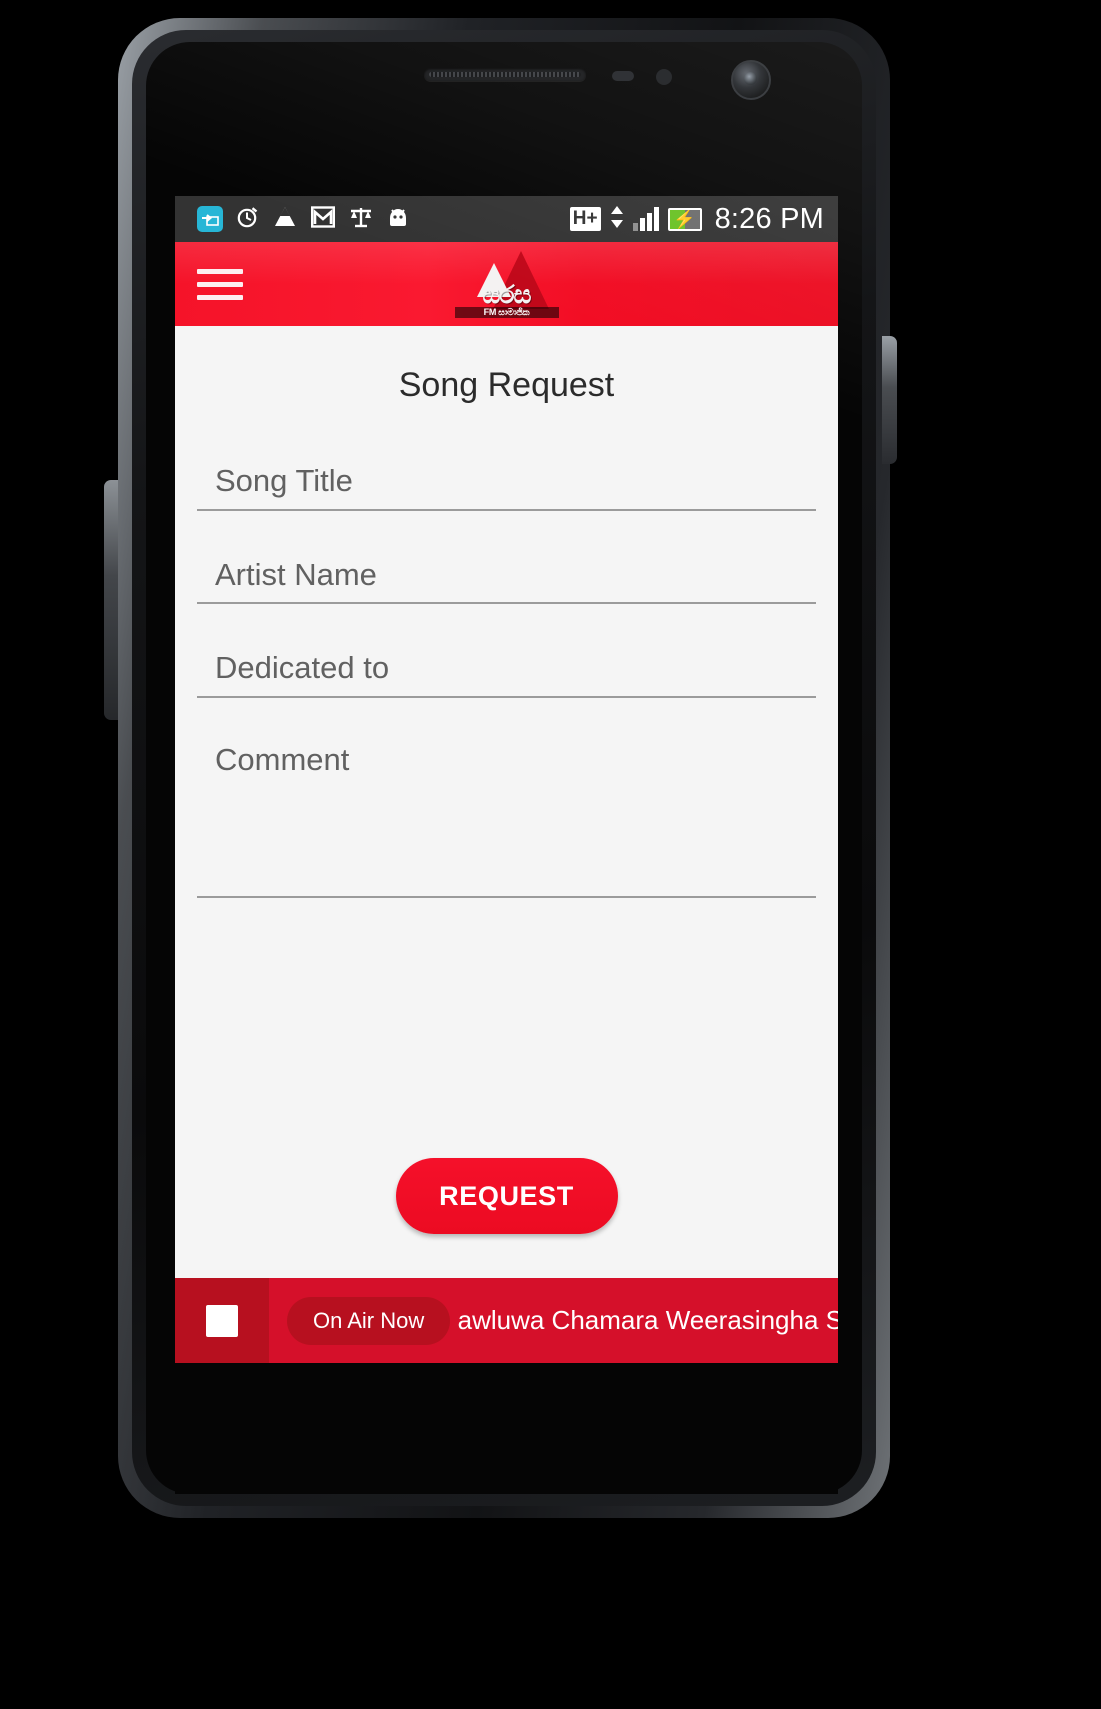  Describe the element at coordinates (398, 219) in the screenshot. I see `bug-droid-icon` at that location.